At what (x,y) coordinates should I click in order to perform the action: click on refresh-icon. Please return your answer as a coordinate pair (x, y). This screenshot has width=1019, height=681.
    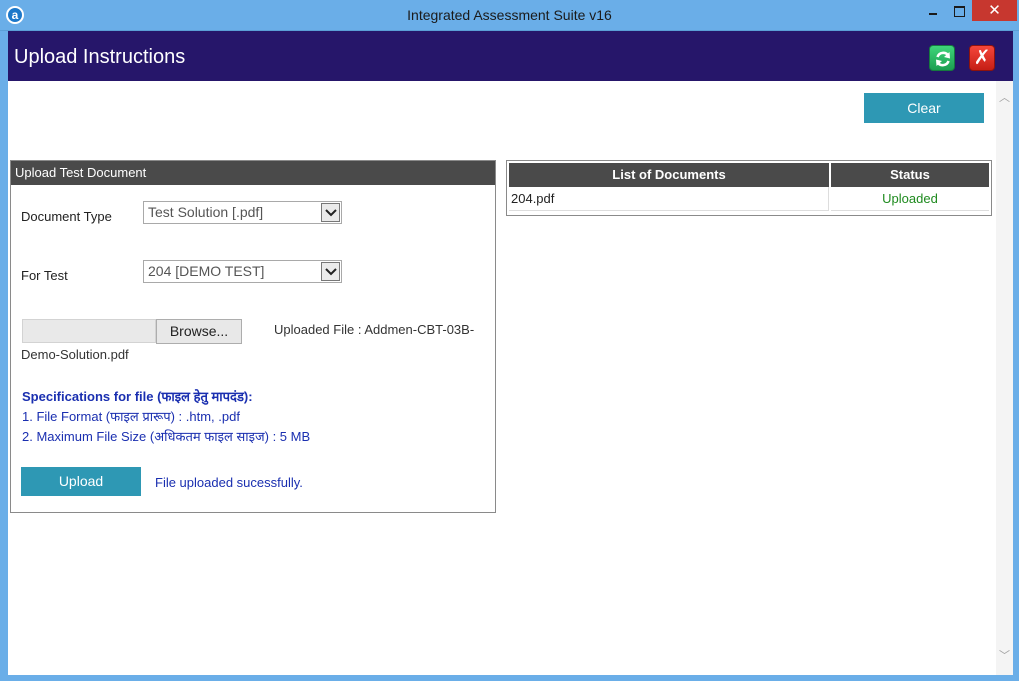
    Looking at the image, I should click on (943, 59).